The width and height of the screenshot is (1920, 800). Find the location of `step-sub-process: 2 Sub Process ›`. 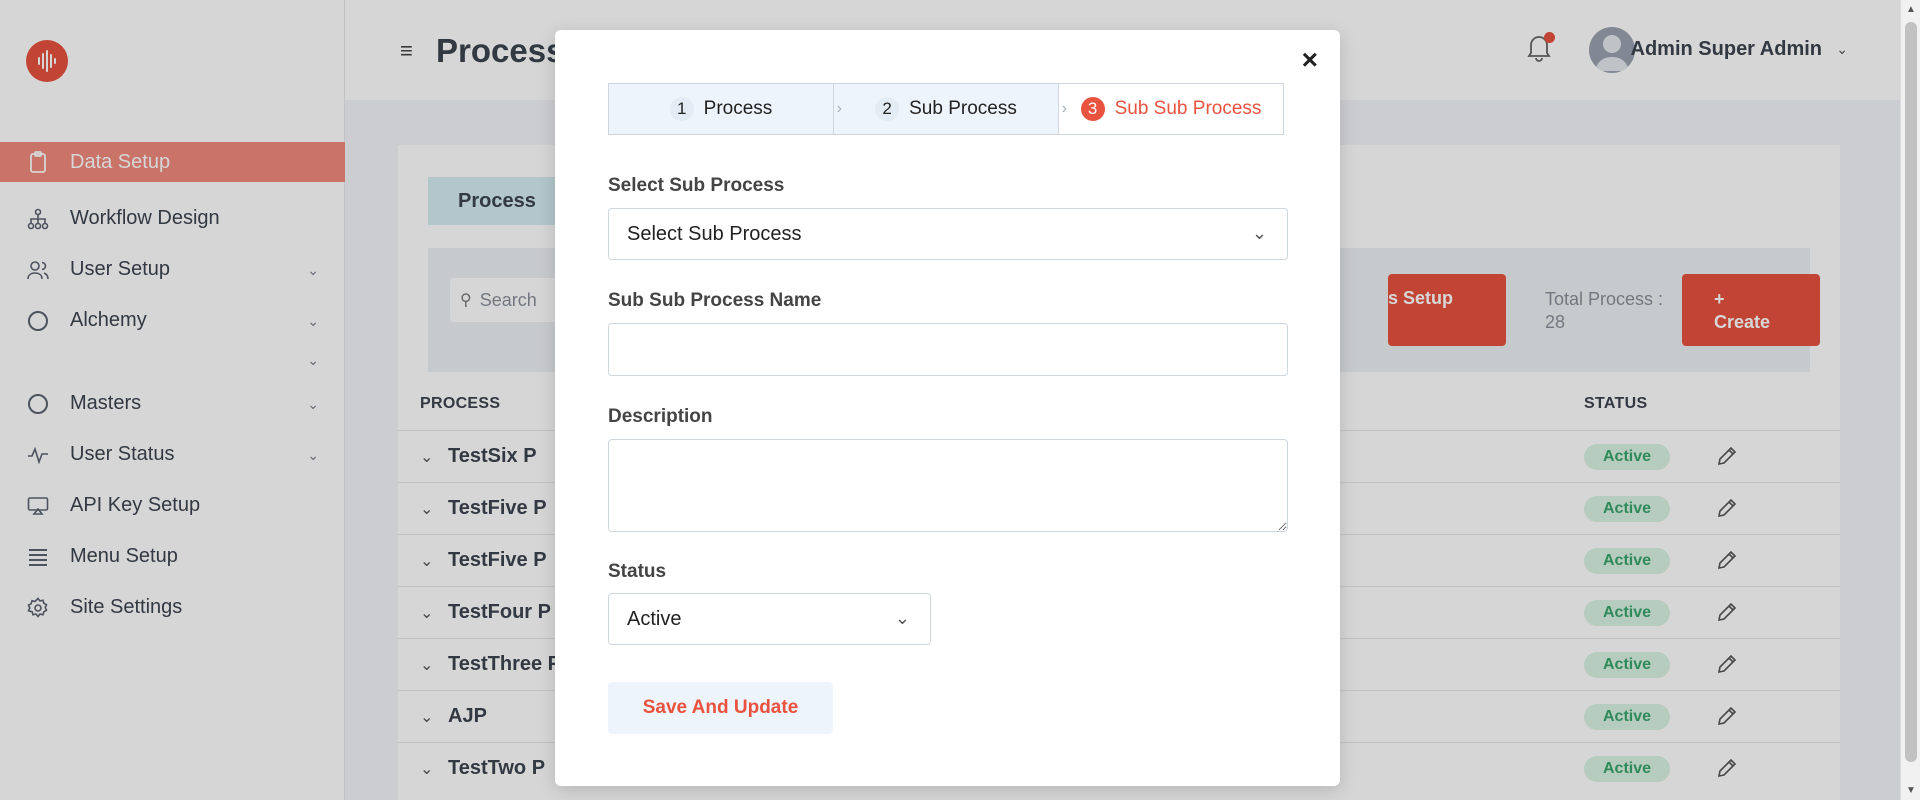

step-sub-process: 2 Sub Process › is located at coordinates (950, 109).